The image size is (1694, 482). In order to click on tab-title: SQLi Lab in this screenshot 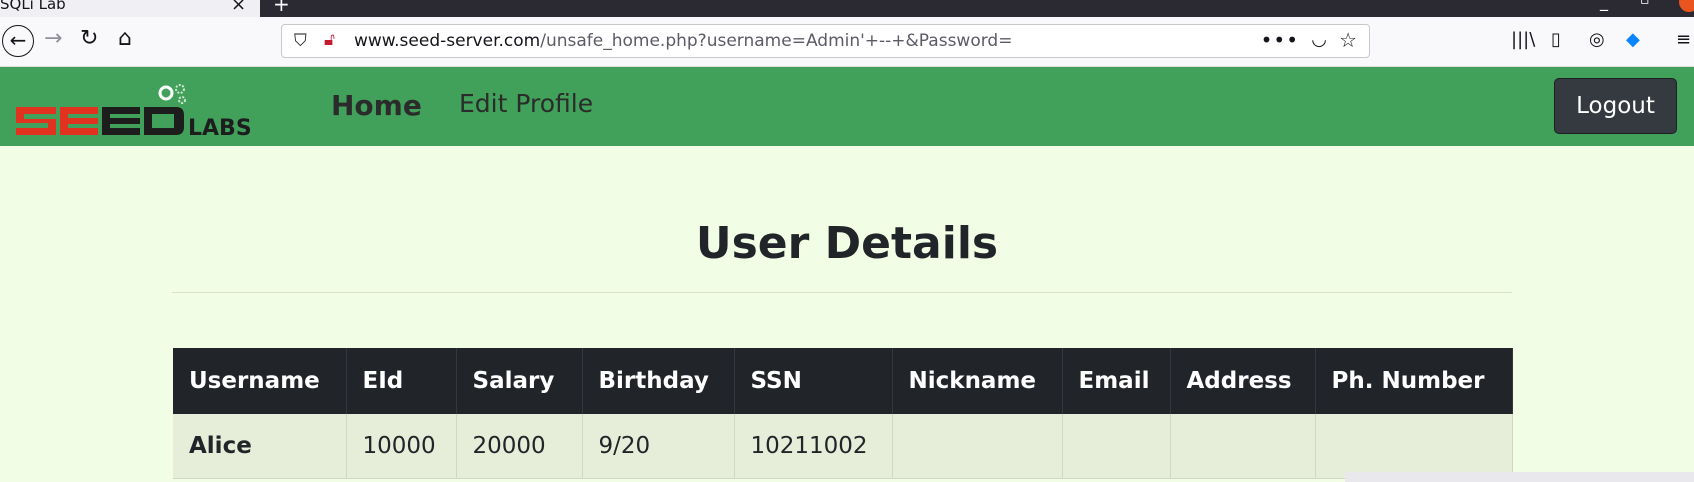, I will do `click(33, 6)`.